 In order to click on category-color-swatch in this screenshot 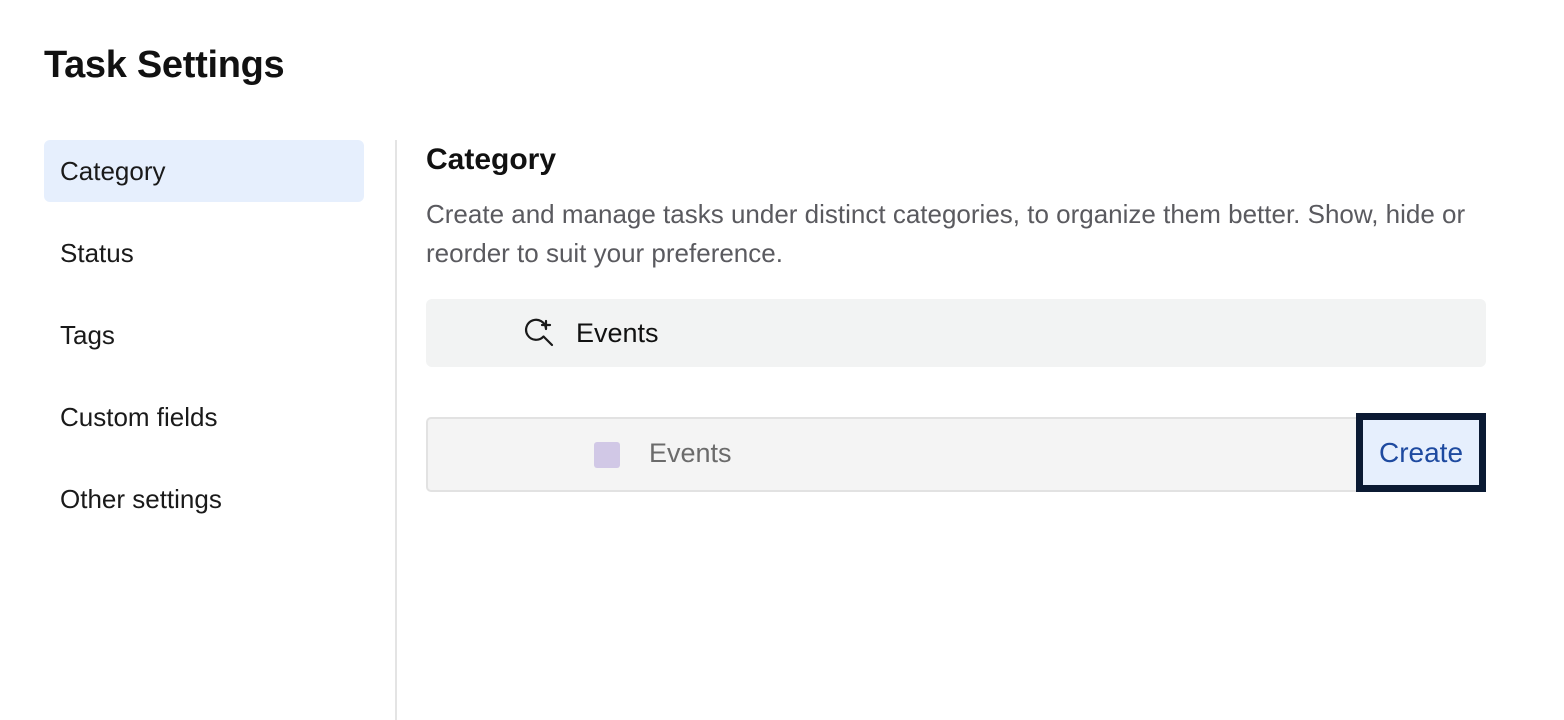, I will do `click(607, 455)`.